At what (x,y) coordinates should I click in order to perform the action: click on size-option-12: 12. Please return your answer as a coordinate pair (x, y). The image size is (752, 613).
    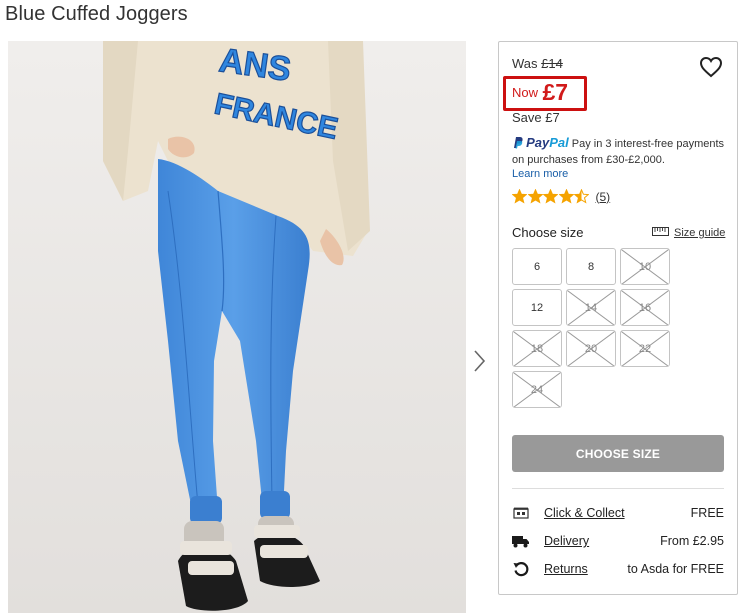
    Looking at the image, I should click on (537, 307).